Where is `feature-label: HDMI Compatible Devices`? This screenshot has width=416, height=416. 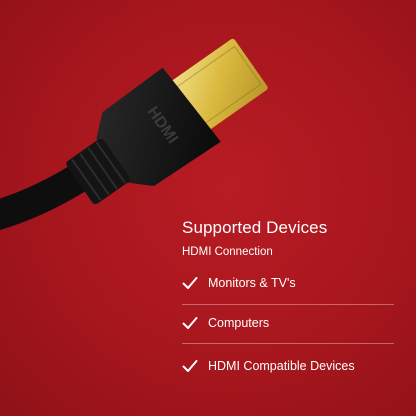
feature-label: HDMI Compatible Devices is located at coordinates (281, 366).